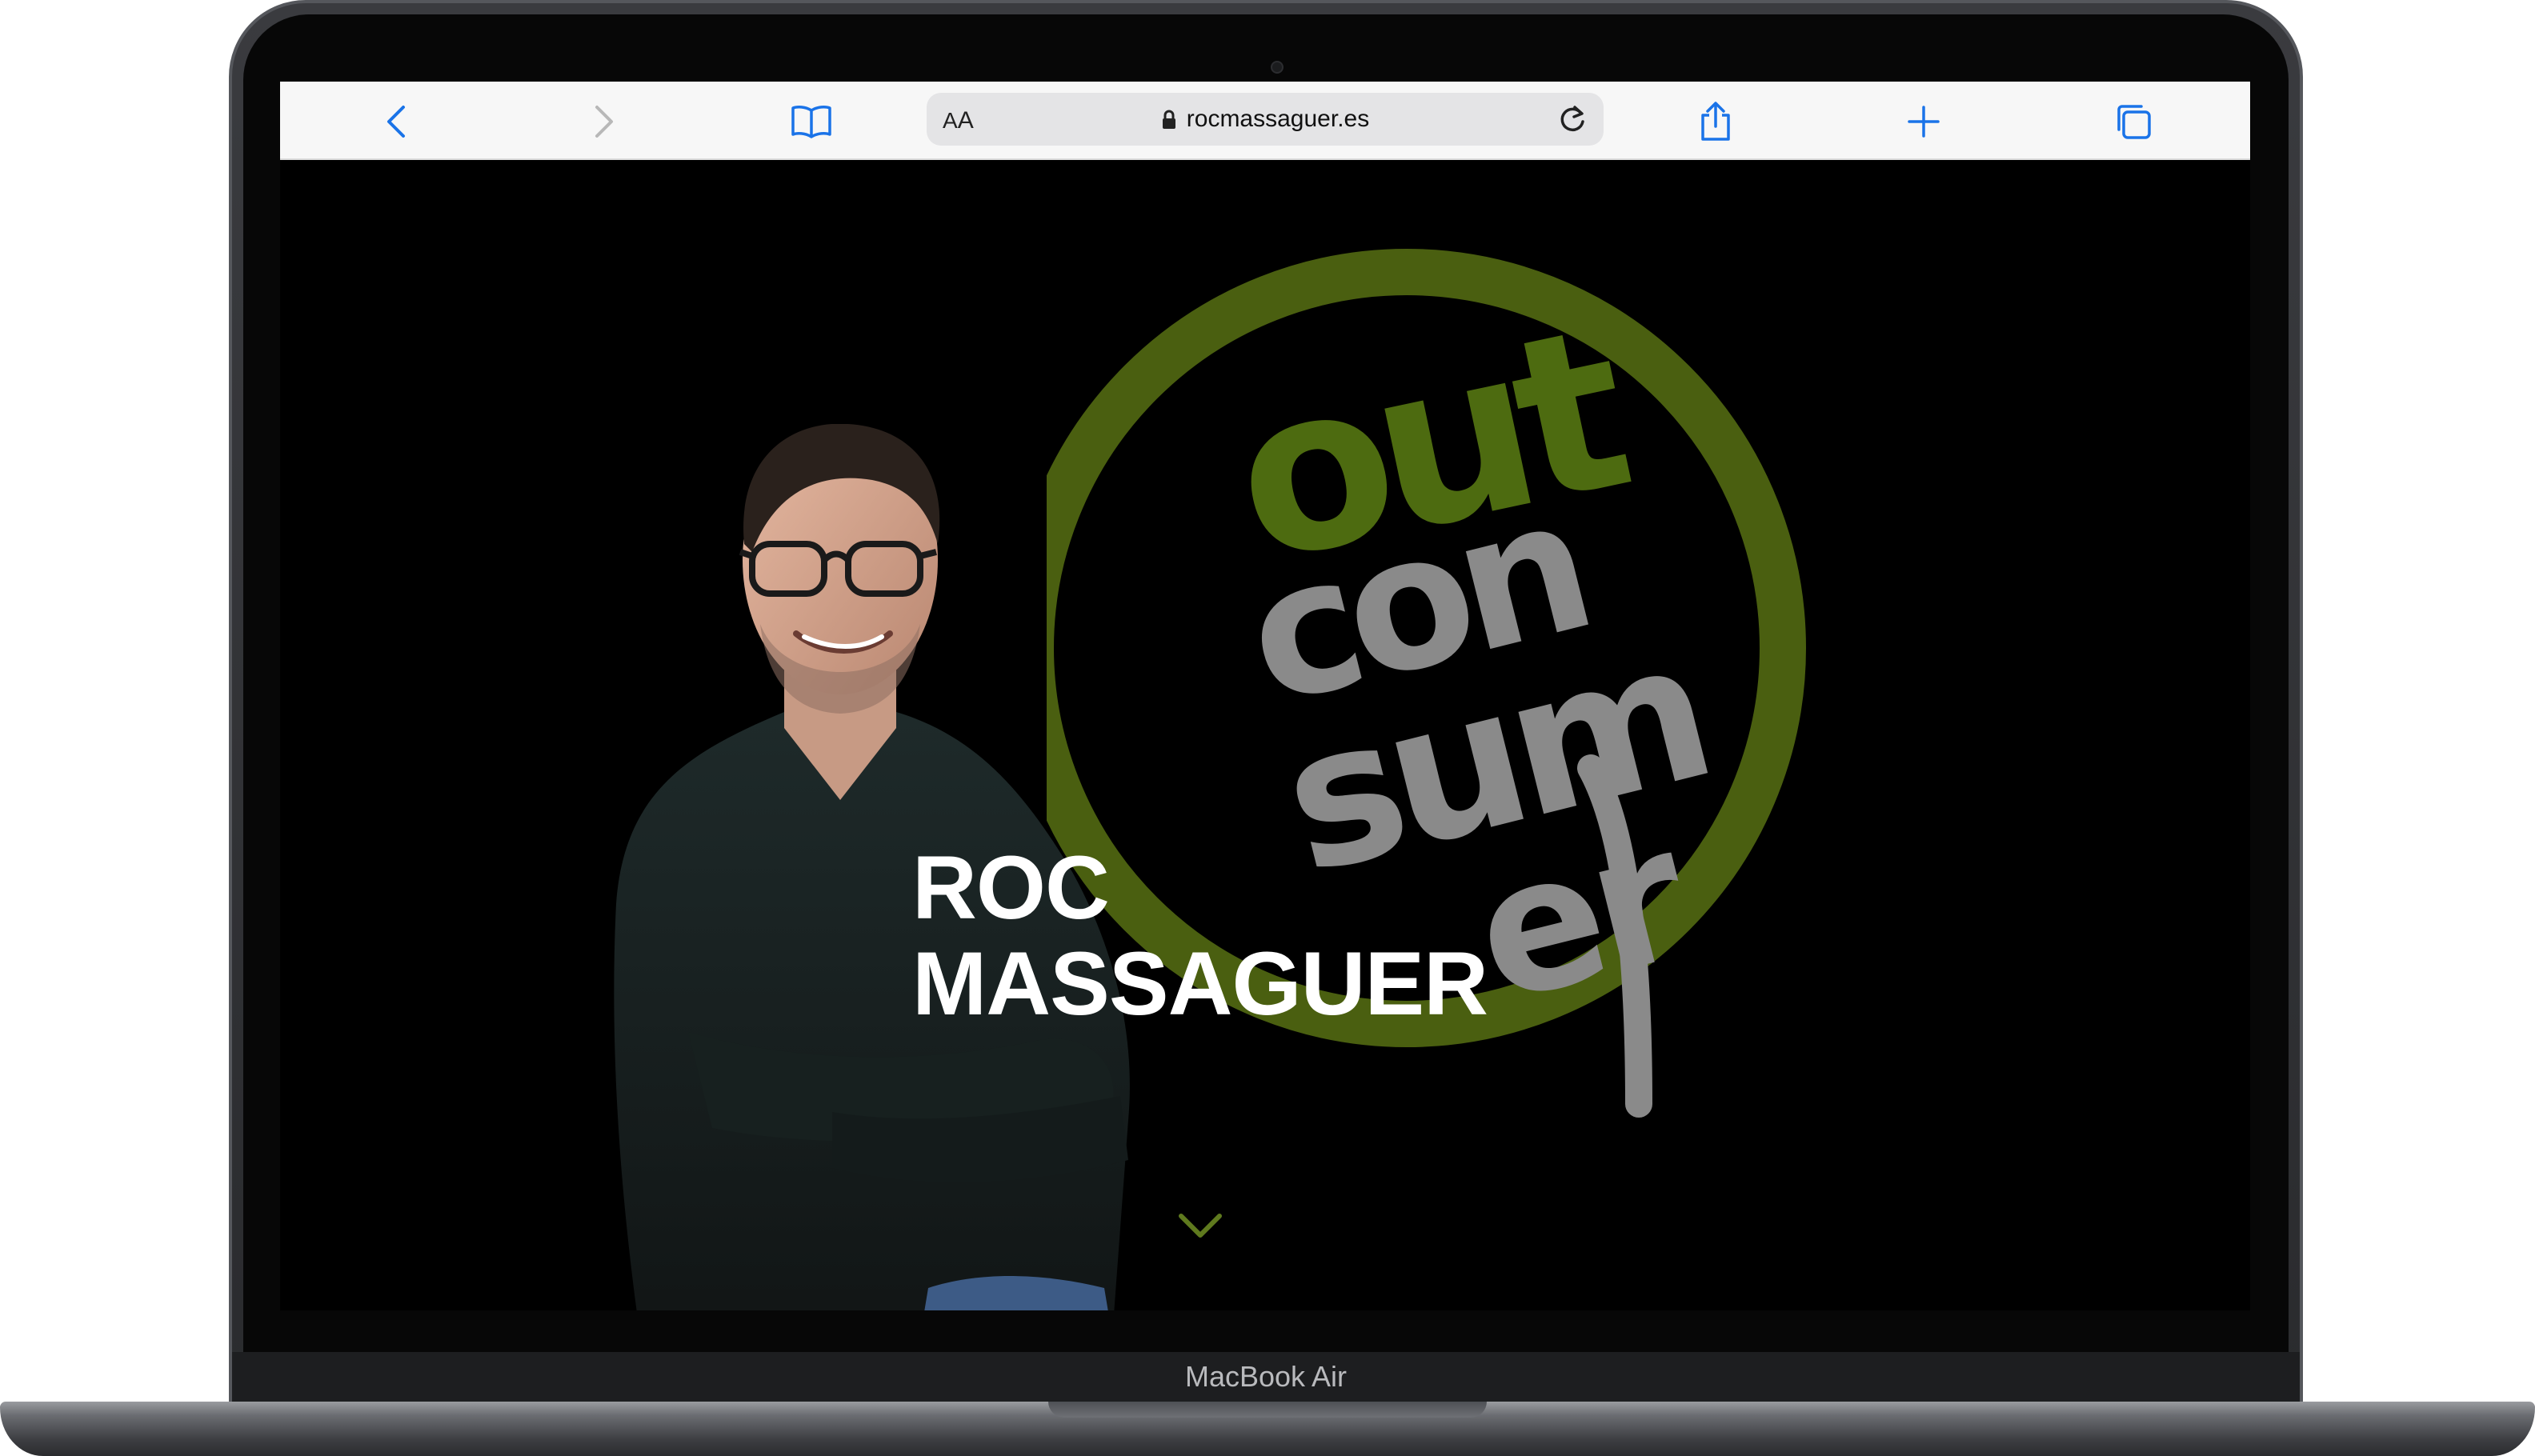  Describe the element at coordinates (1168, 120) in the screenshot. I see `lock-icon` at that location.